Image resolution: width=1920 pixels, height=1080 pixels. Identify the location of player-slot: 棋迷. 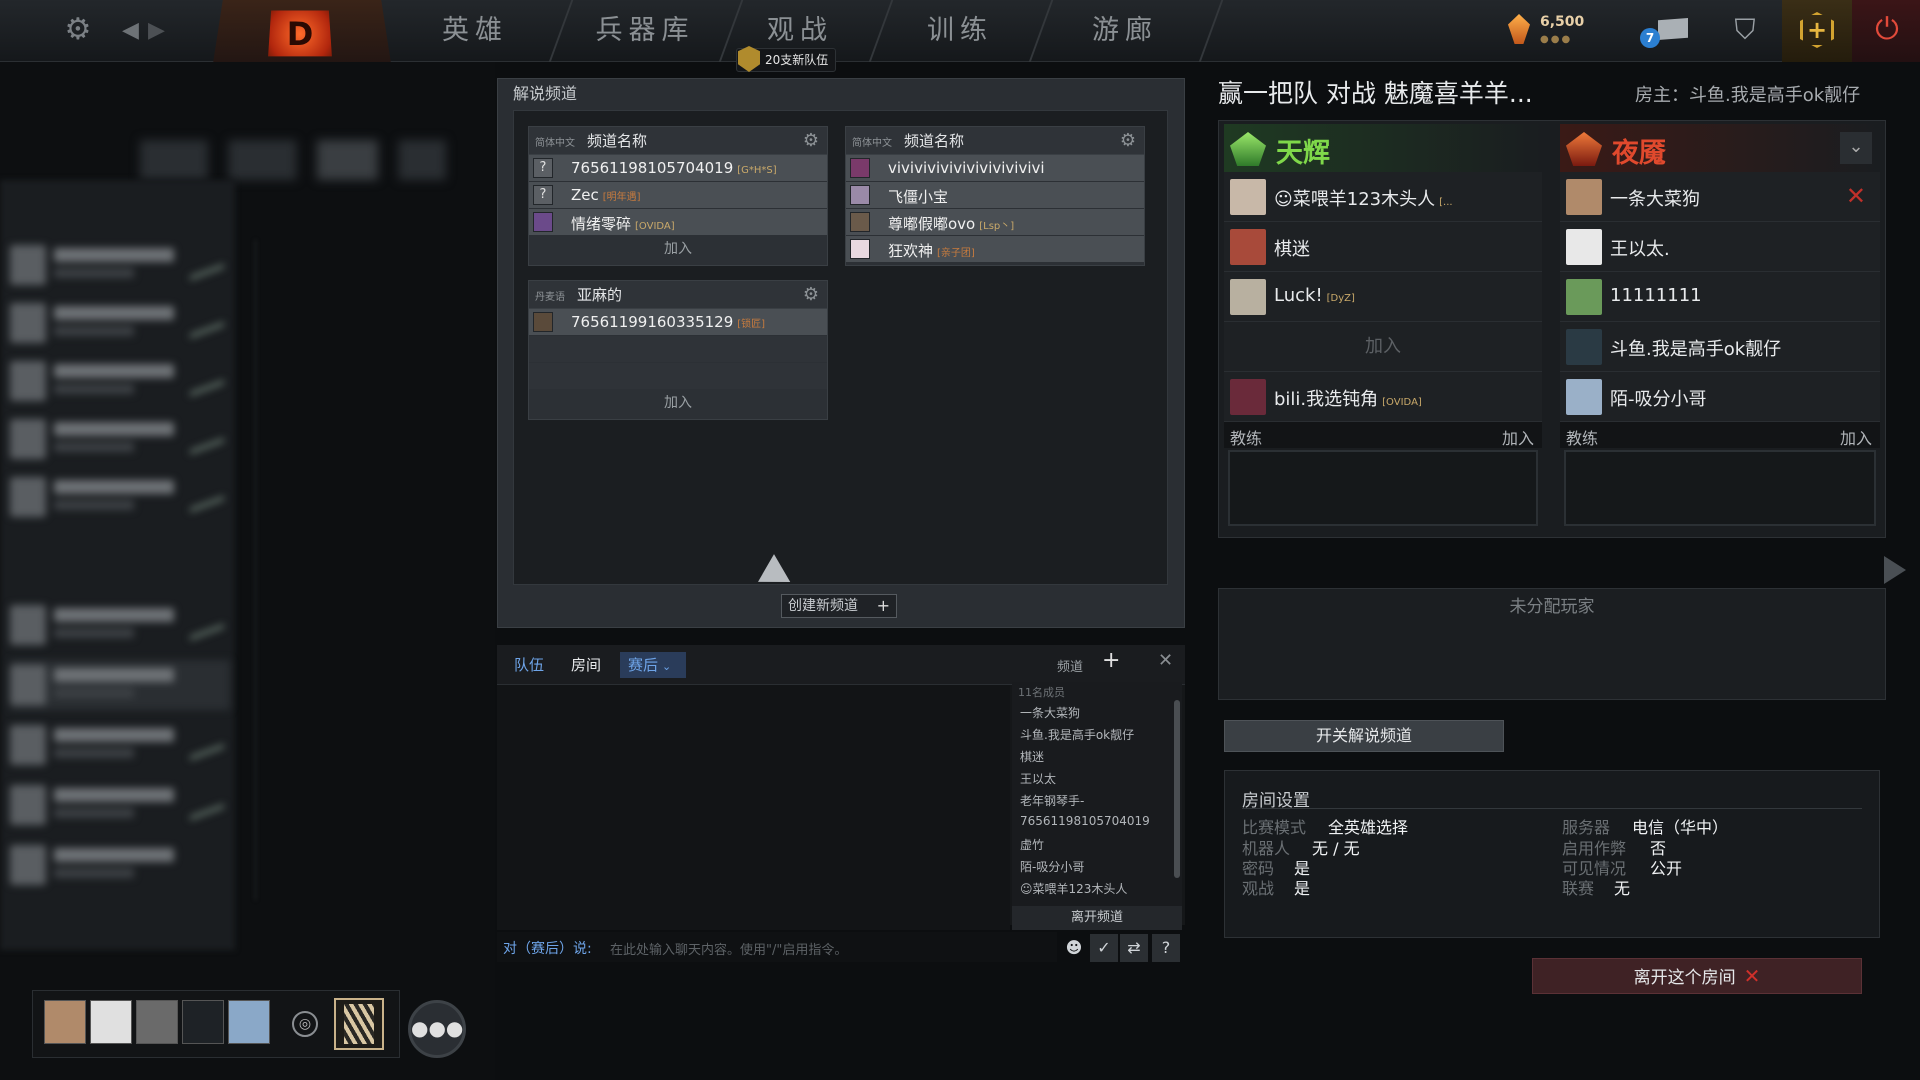
(1383, 247).